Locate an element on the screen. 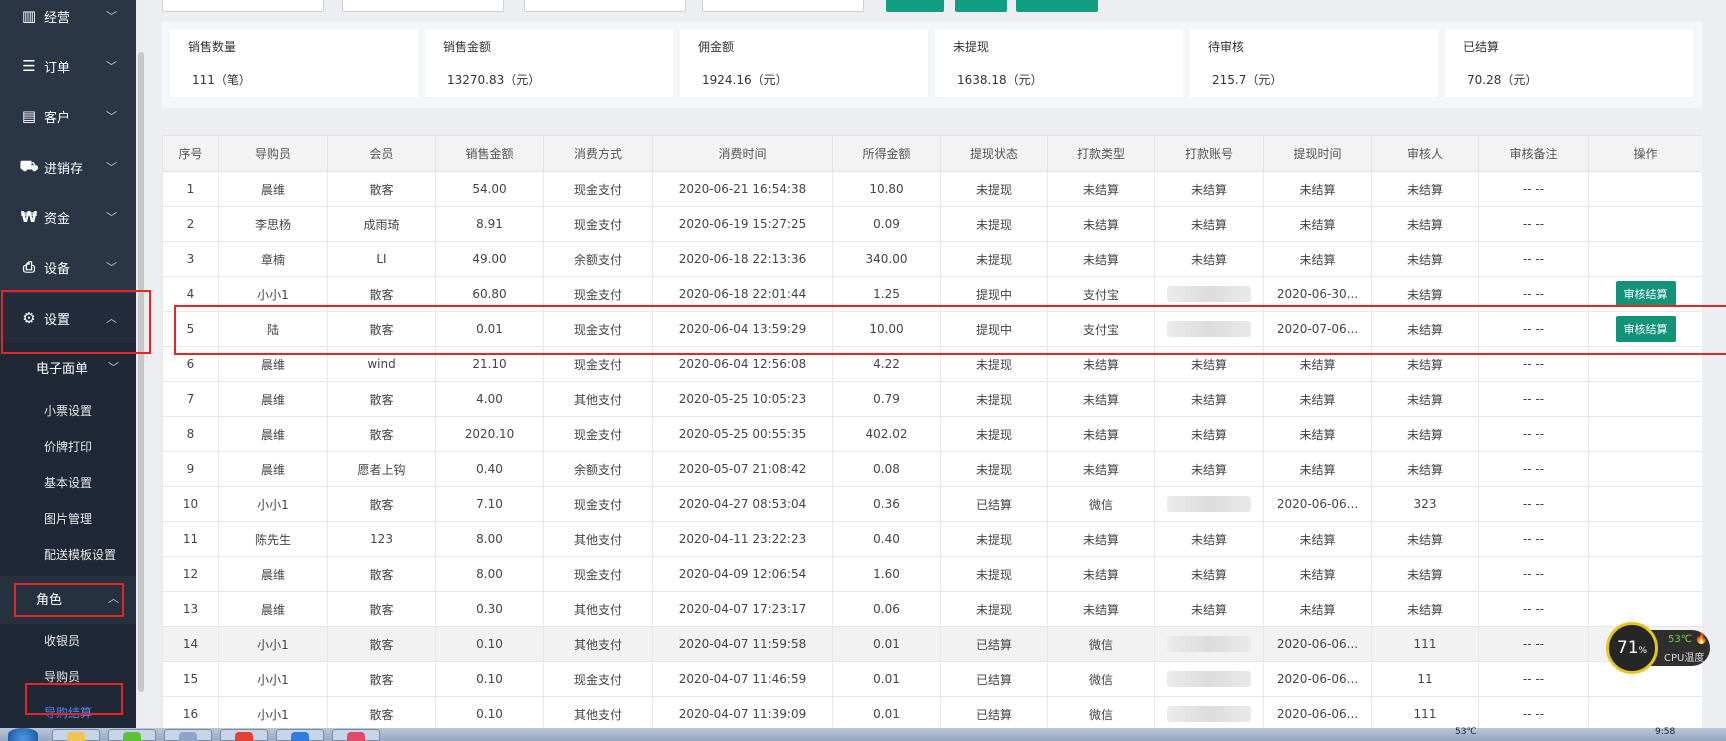 This screenshot has height=741, width=1726. column-header: 消费方式 is located at coordinates (598, 153).